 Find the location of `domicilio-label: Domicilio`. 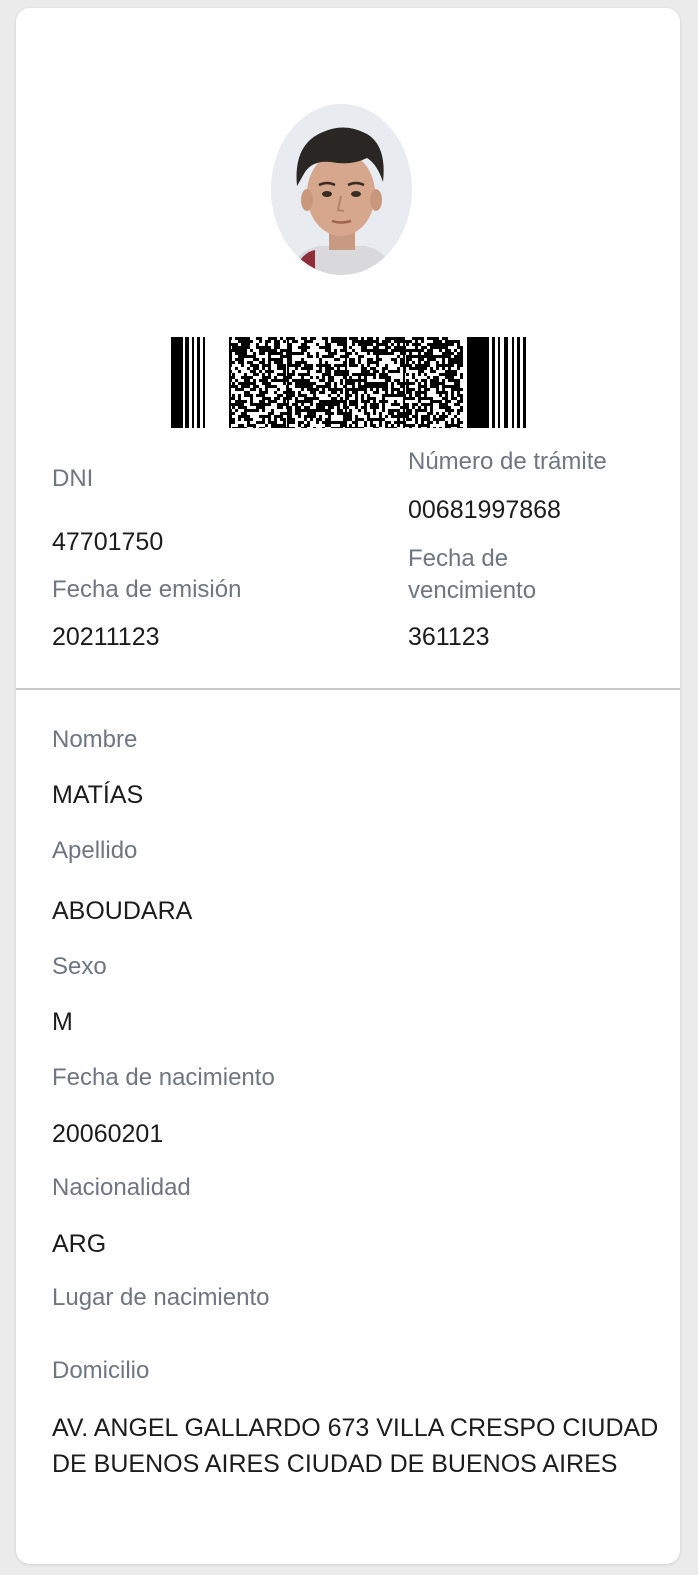

domicilio-label: Domicilio is located at coordinates (101, 1370).